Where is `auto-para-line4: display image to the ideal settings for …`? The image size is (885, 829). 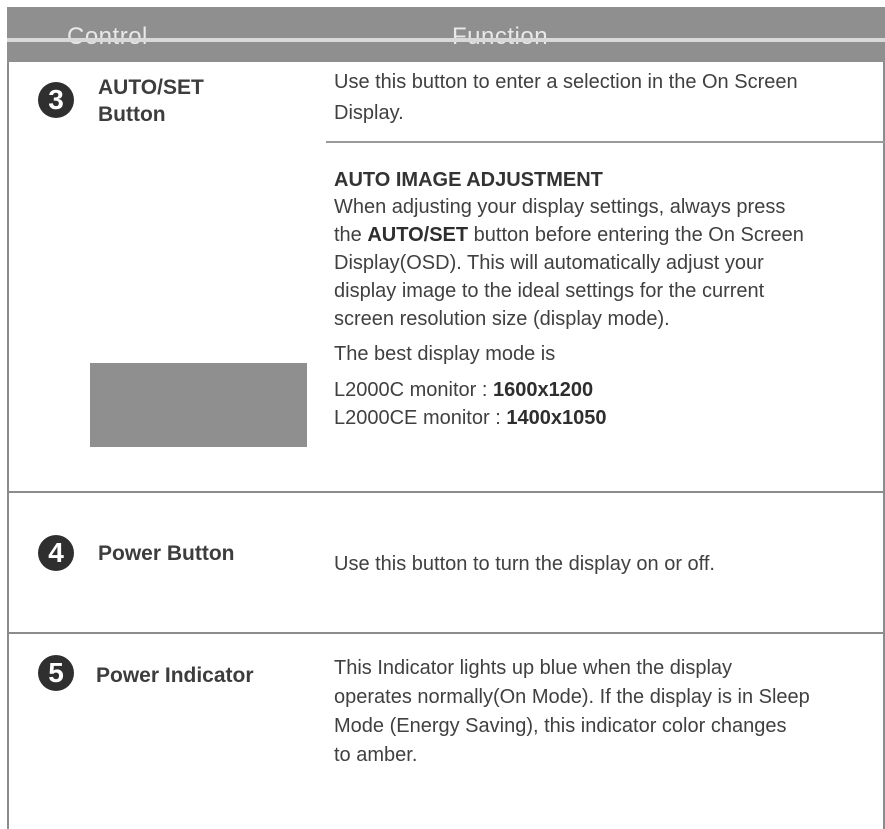 auto-para-line4: display image to the ideal settings for … is located at coordinates (549, 291).